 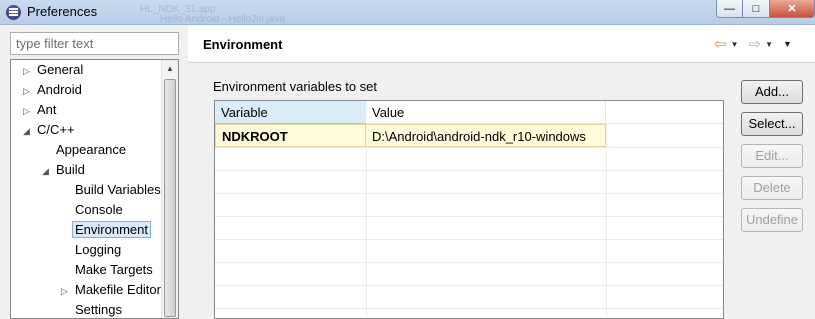 I want to click on tree-item-label: Build, so click(x=70, y=169).